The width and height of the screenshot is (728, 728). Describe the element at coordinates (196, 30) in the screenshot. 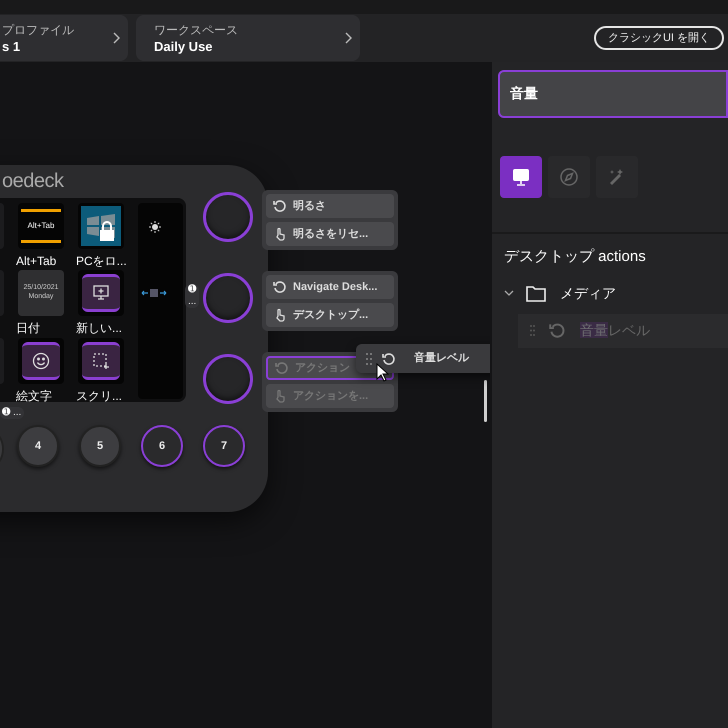

I see `selector-label: ワークスペース` at that location.